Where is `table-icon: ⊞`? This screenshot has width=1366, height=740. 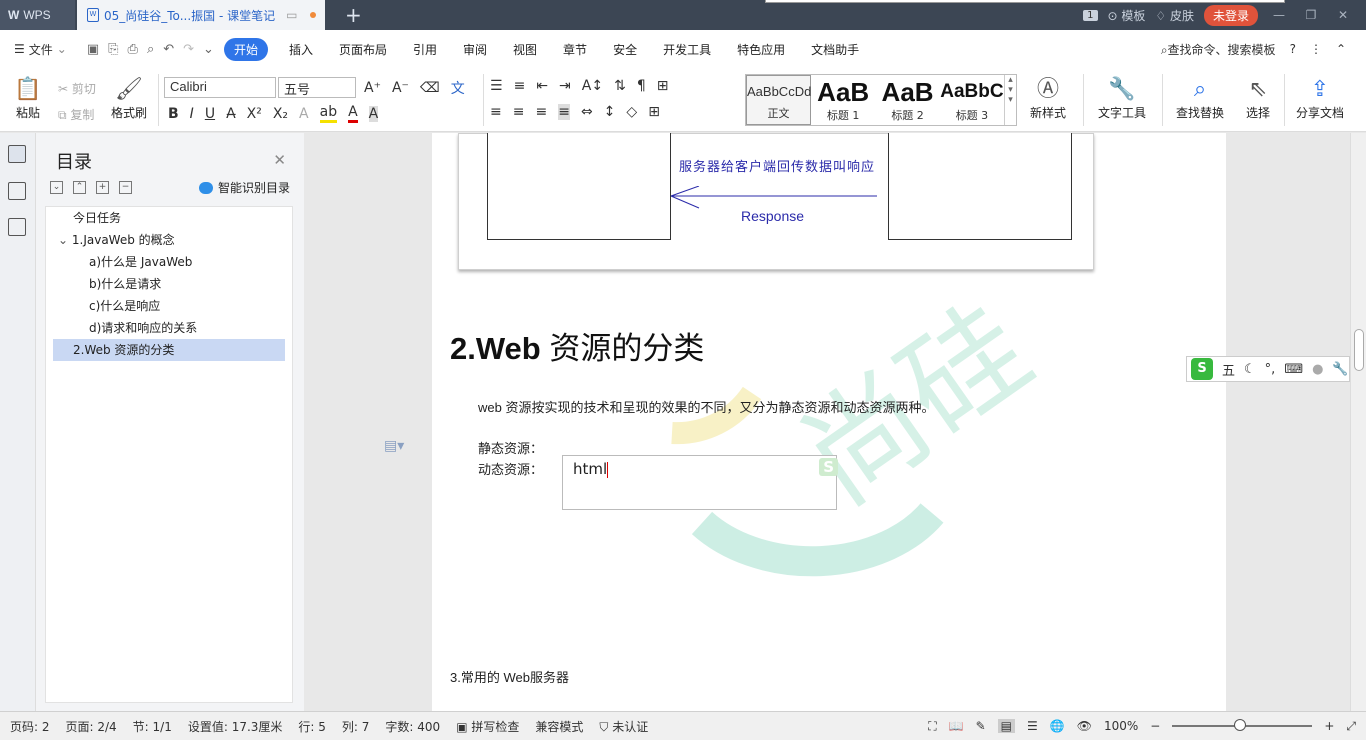 table-icon: ⊞ is located at coordinates (663, 86).